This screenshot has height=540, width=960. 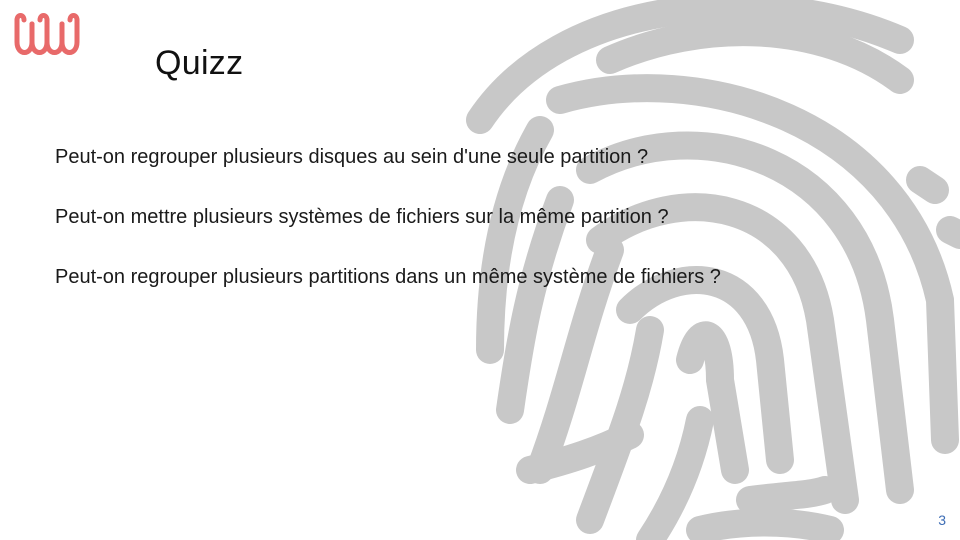 What do you see at coordinates (942, 520) in the screenshot?
I see `page-number: 3` at bounding box center [942, 520].